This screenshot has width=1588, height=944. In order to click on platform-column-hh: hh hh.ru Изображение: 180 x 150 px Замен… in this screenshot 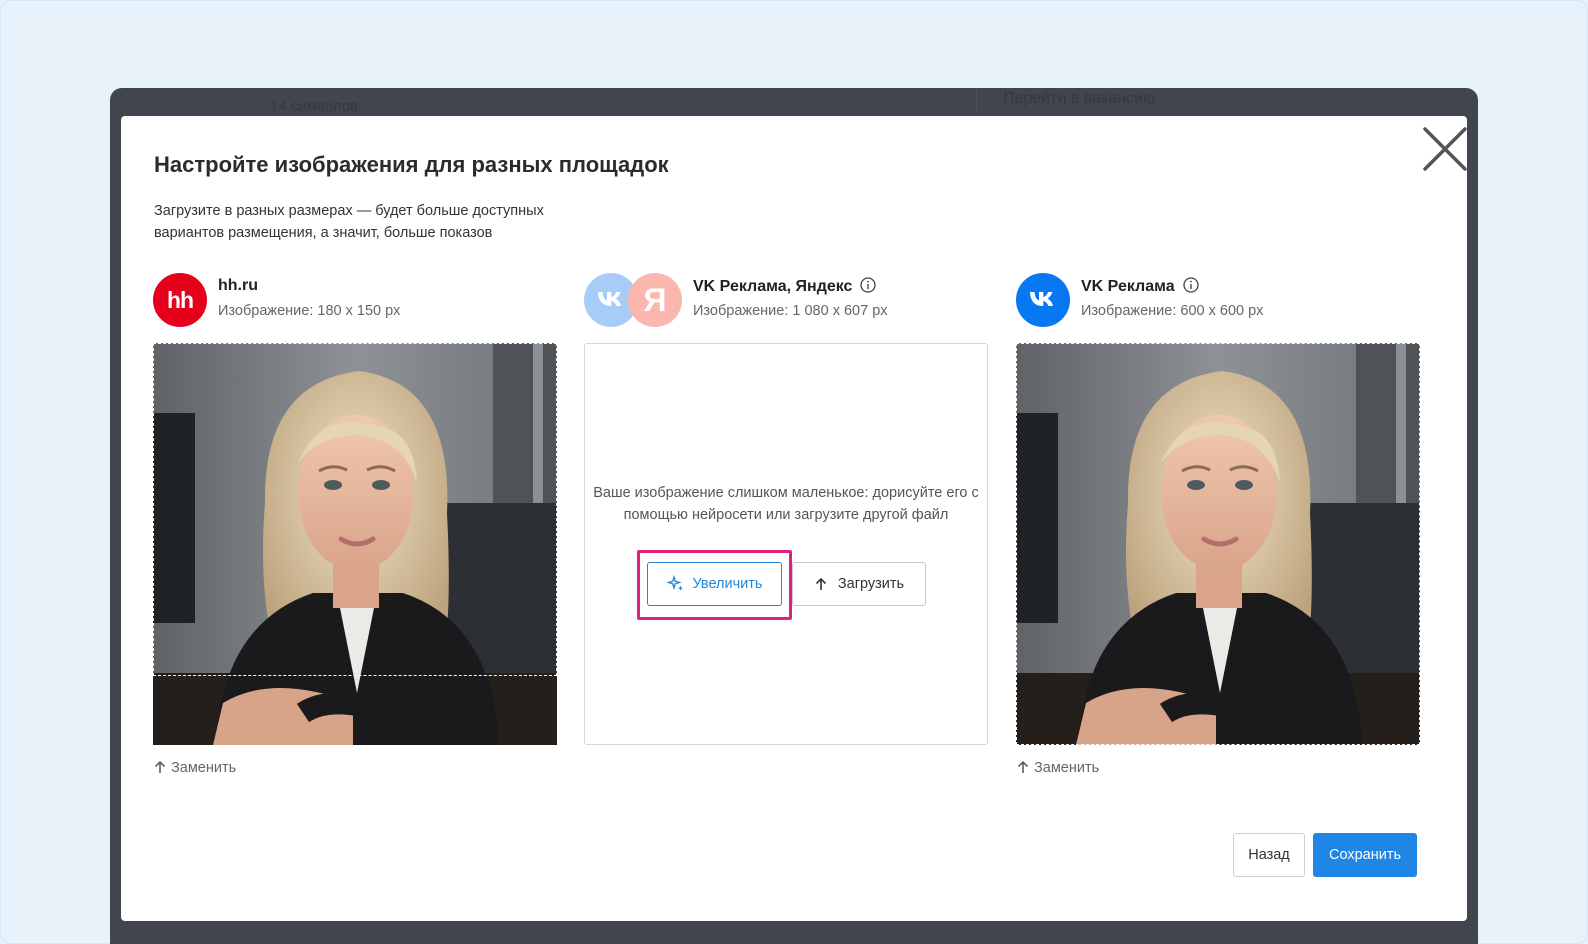, I will do `click(355, 524)`.